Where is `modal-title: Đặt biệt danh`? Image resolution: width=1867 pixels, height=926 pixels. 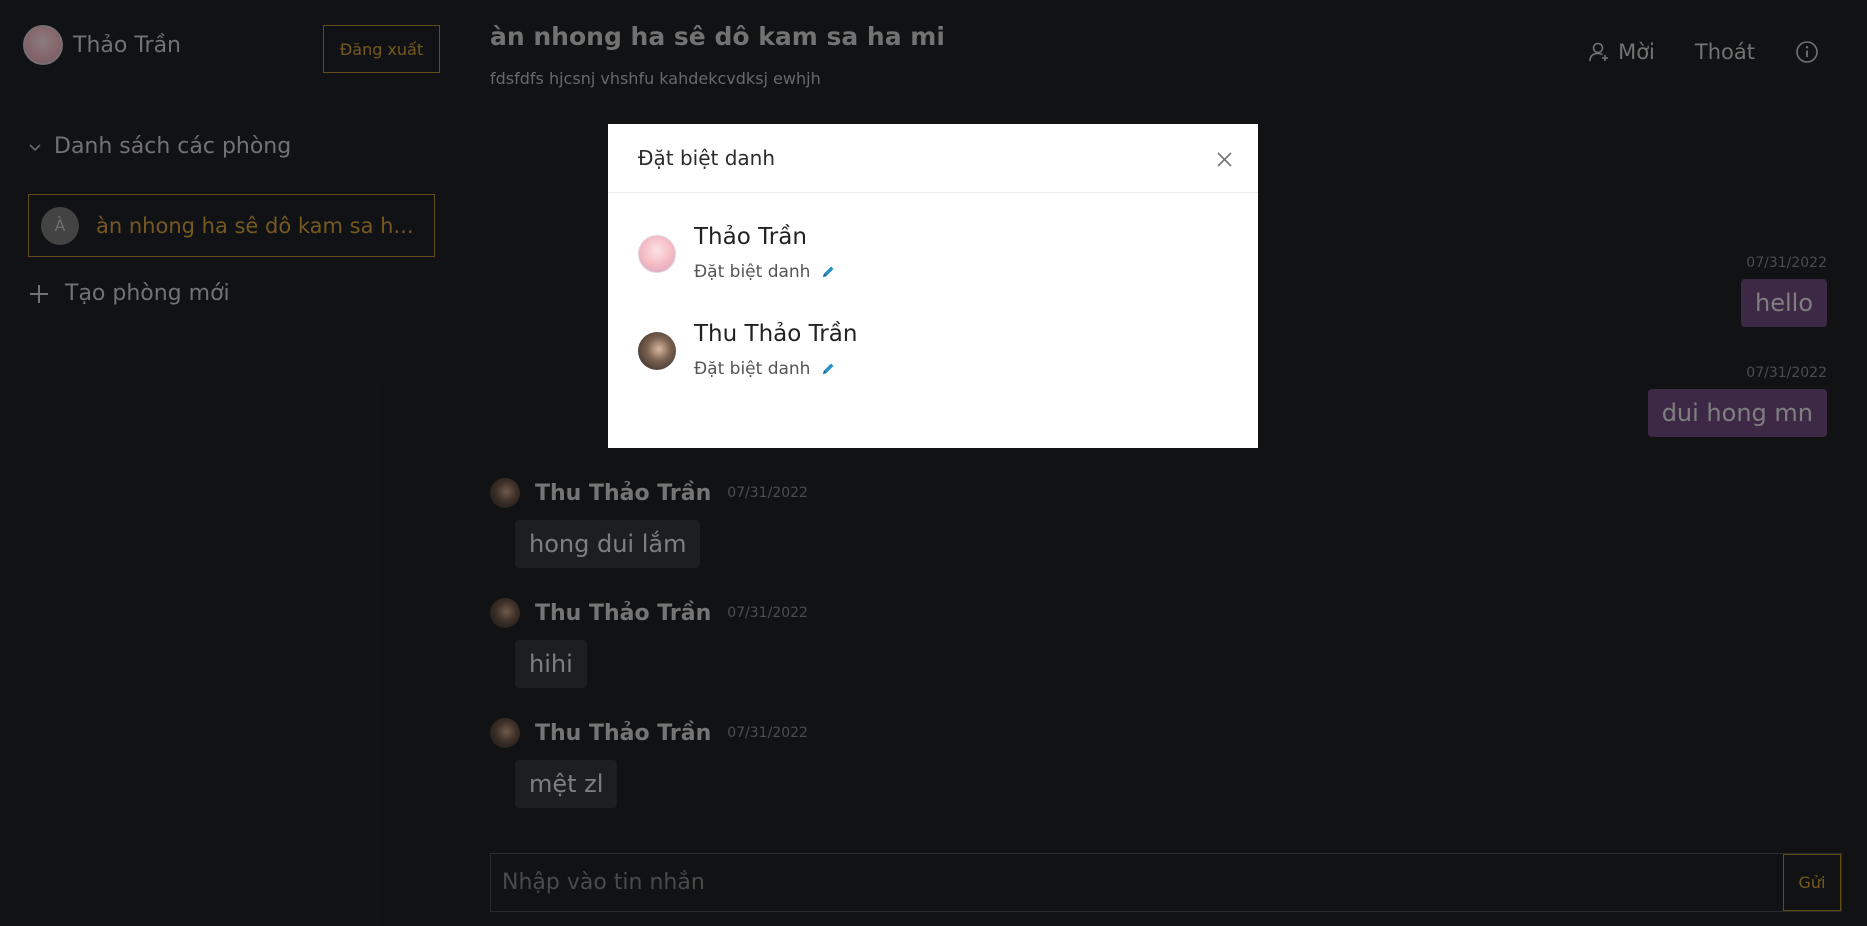
modal-title: Đặt biệt danh is located at coordinates (707, 158).